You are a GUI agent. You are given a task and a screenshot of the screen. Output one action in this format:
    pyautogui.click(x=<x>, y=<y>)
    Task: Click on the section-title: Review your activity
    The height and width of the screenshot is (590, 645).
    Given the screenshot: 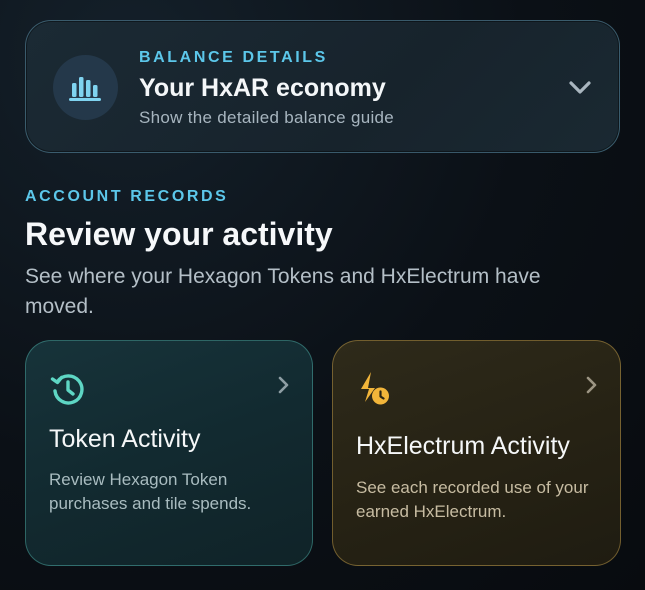 What is the action you would take?
    pyautogui.click(x=179, y=234)
    